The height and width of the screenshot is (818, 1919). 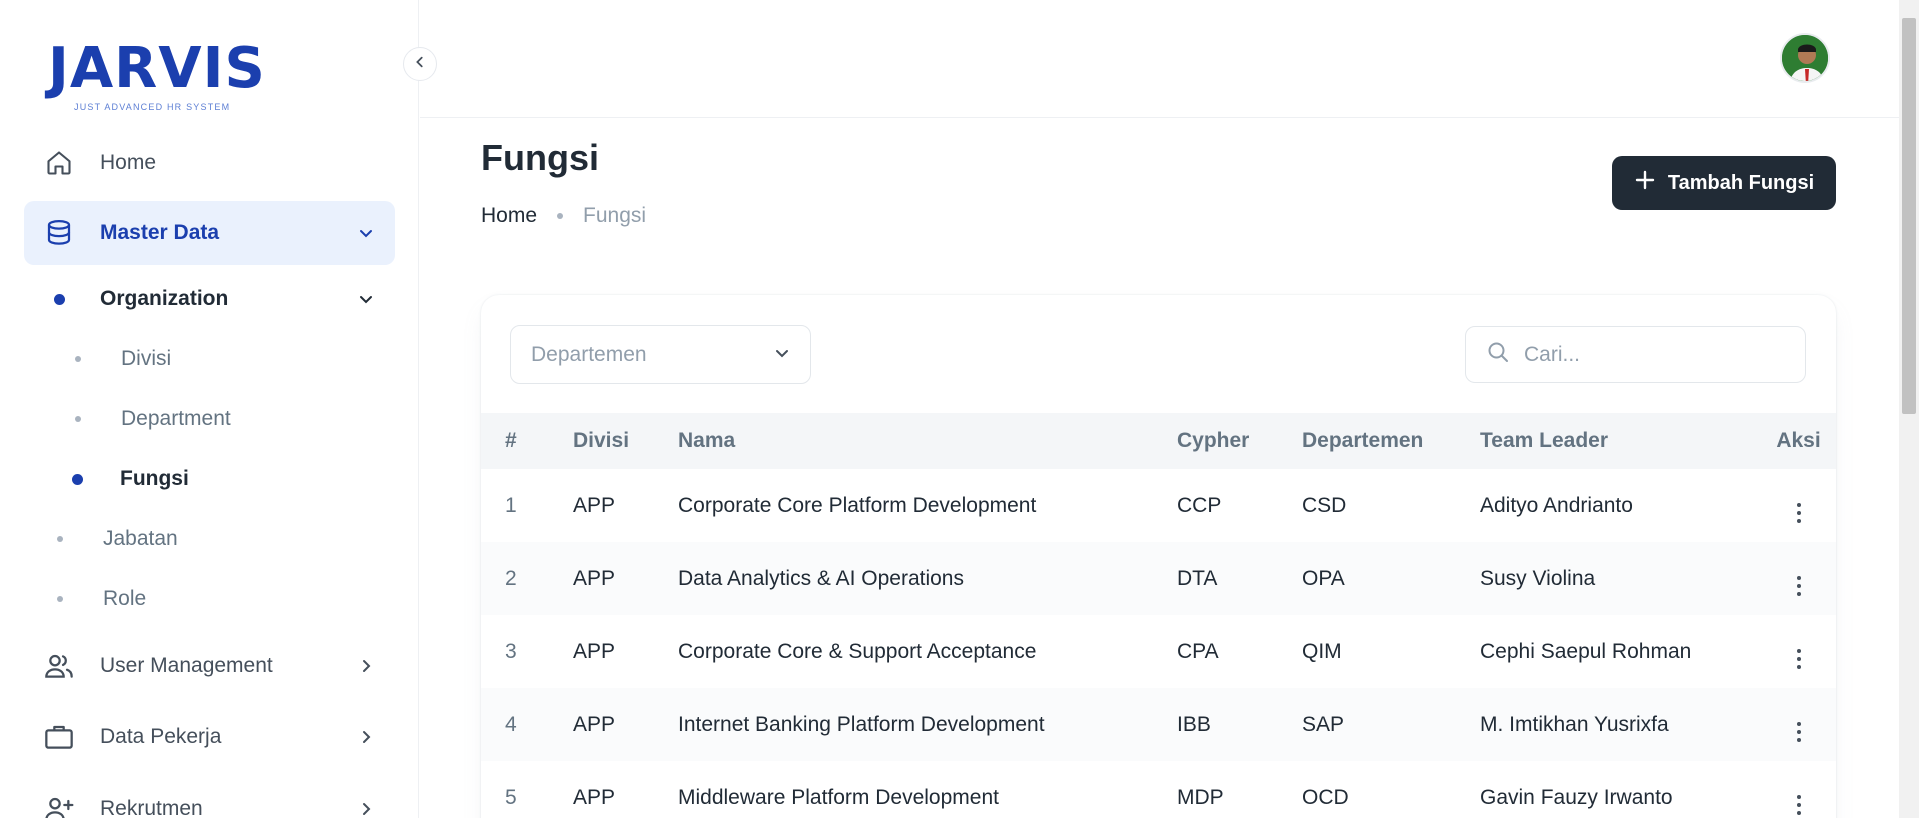 What do you see at coordinates (1620, 578) in the screenshot?
I see `cell-team-leader: Susy Violina` at bounding box center [1620, 578].